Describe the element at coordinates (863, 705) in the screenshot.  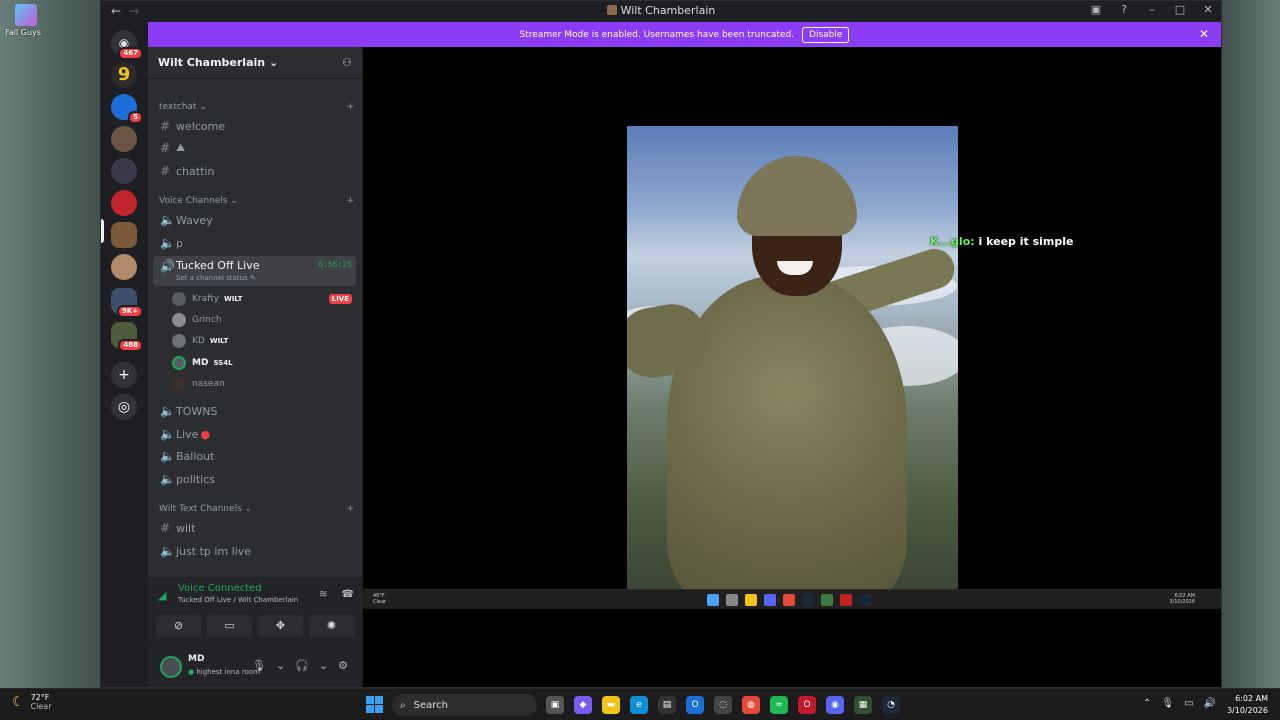
I see `app-icon: ▦` at that location.